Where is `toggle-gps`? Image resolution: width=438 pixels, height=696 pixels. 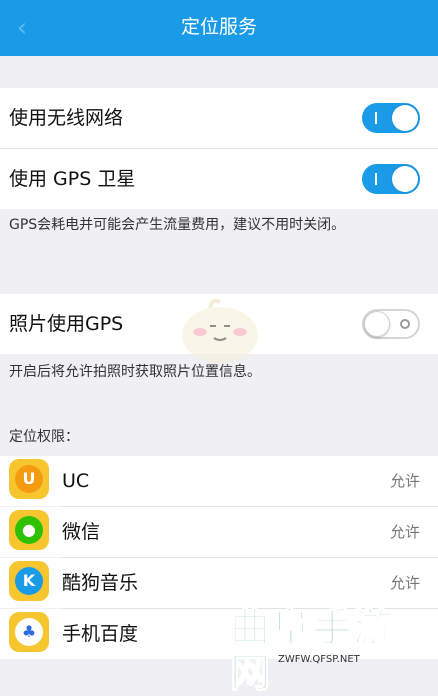
toggle-gps is located at coordinates (391, 179).